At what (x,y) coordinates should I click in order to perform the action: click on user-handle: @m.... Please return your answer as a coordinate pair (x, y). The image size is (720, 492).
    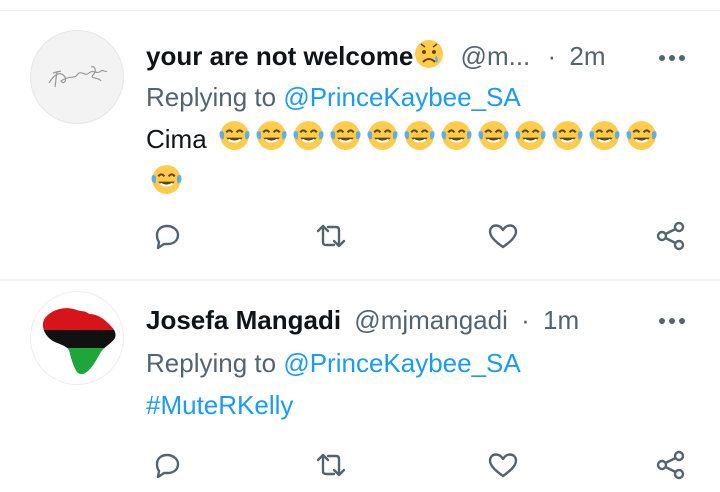
    Looking at the image, I should click on (496, 56).